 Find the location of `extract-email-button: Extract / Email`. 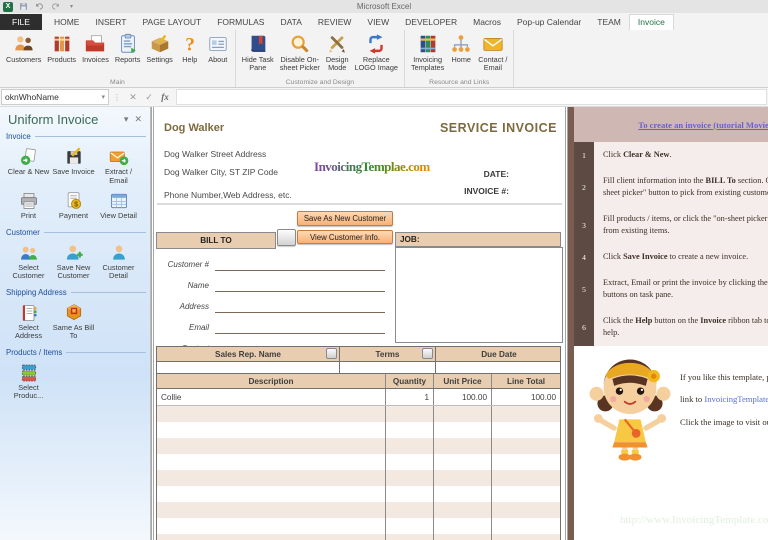

extract-email-button: Extract / Email is located at coordinates (118, 165).